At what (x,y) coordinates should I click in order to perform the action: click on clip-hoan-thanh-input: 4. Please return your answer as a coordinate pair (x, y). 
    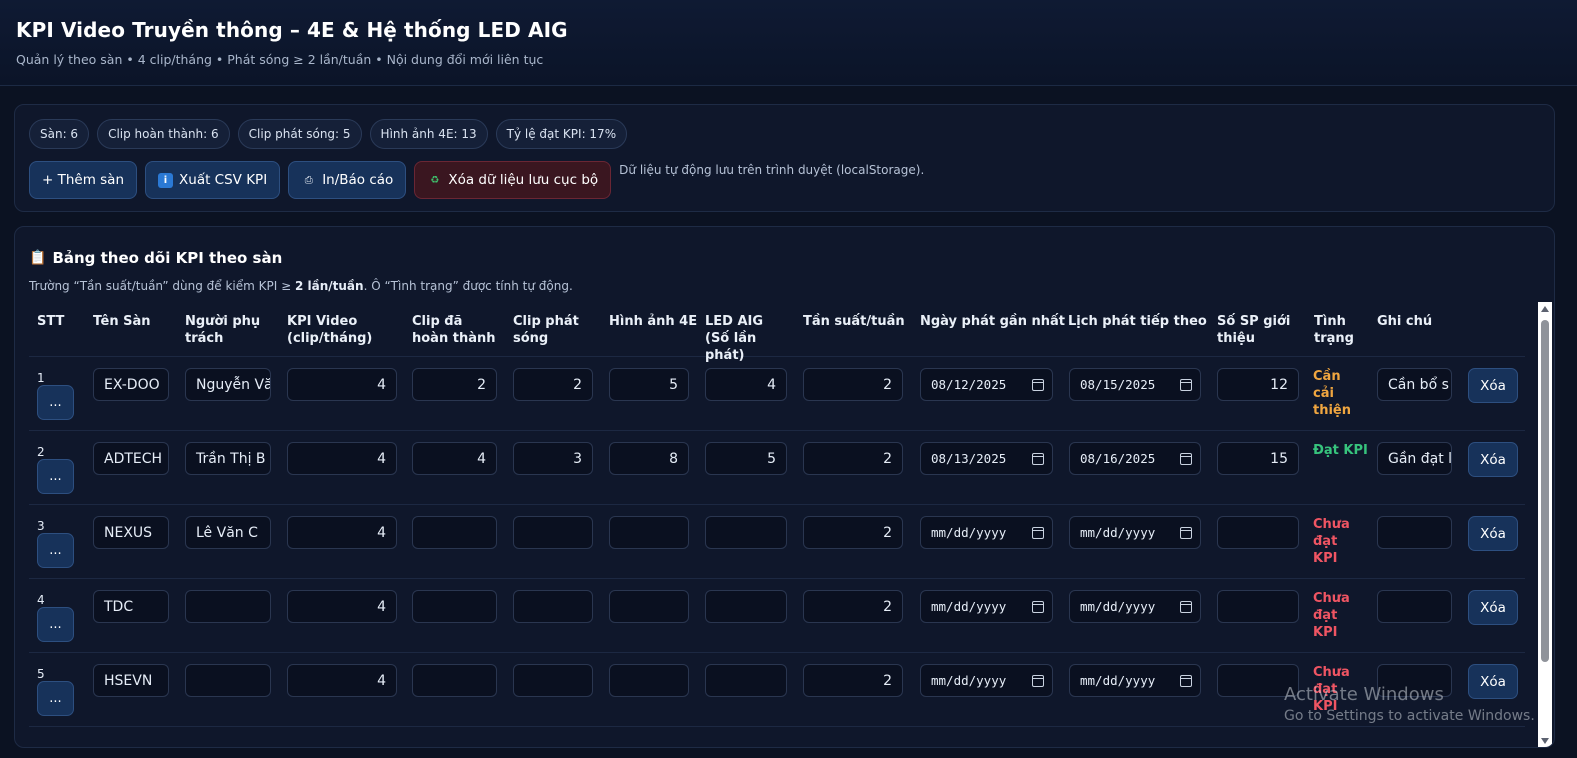
    Looking at the image, I should click on (454, 458).